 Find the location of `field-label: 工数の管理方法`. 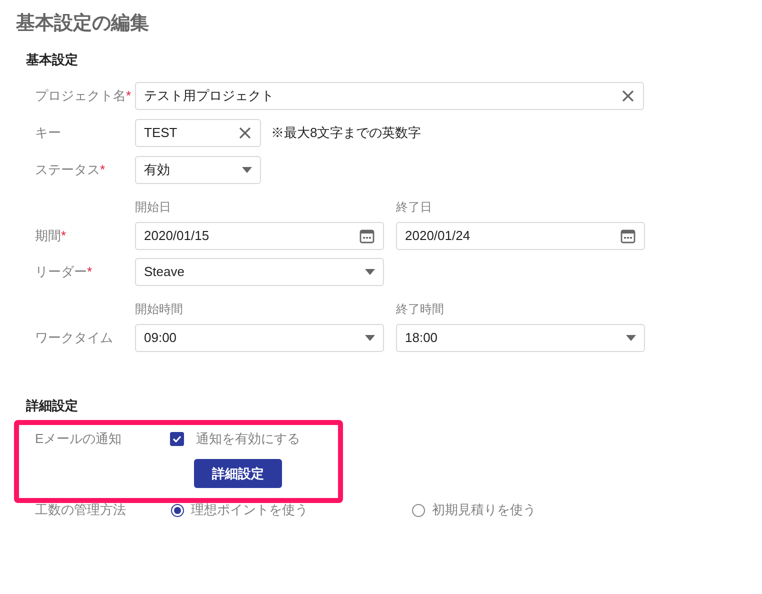

field-label: 工数の管理方法 is located at coordinates (80, 509).